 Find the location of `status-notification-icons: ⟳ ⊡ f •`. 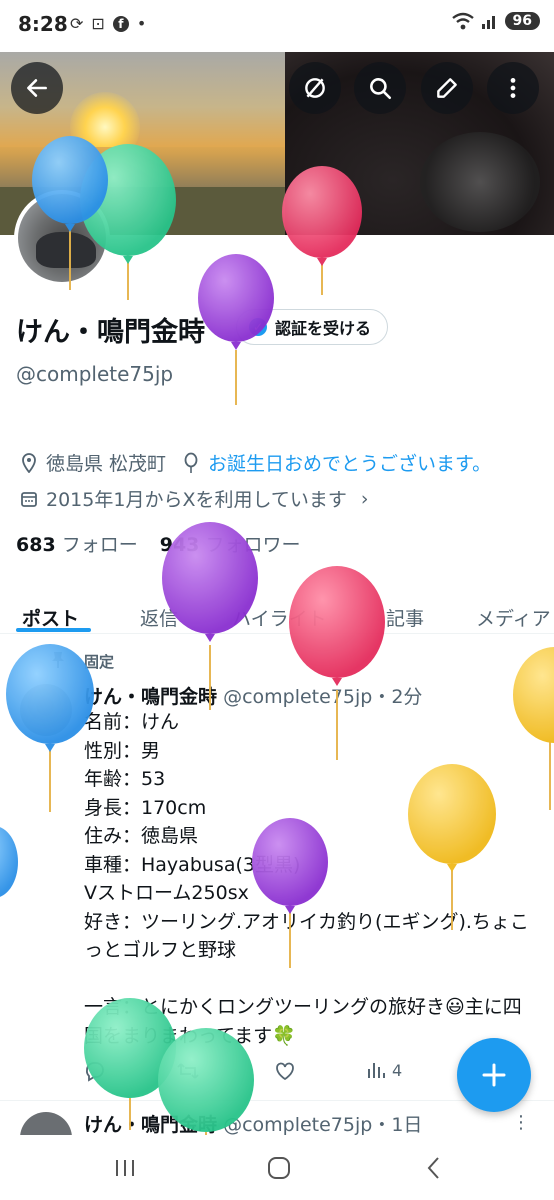

status-notification-icons: ⟳ ⊡ f • is located at coordinates (108, 23).